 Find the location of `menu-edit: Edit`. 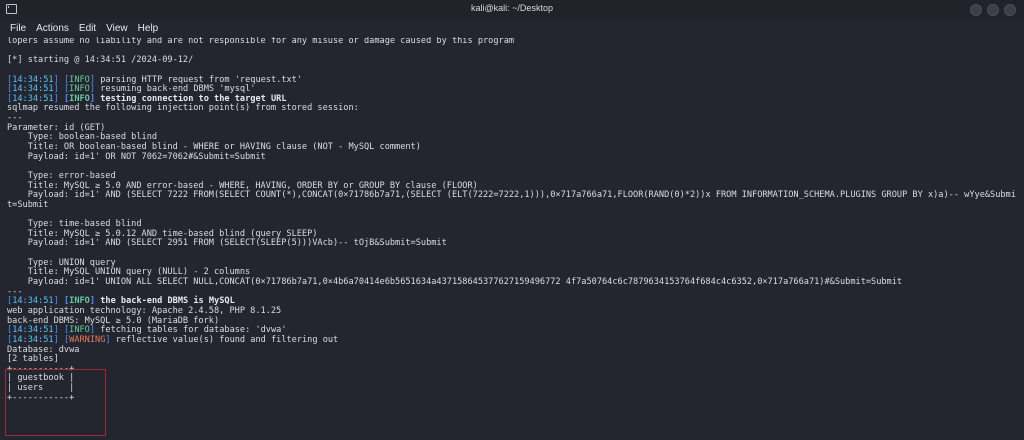

menu-edit: Edit is located at coordinates (87, 28).